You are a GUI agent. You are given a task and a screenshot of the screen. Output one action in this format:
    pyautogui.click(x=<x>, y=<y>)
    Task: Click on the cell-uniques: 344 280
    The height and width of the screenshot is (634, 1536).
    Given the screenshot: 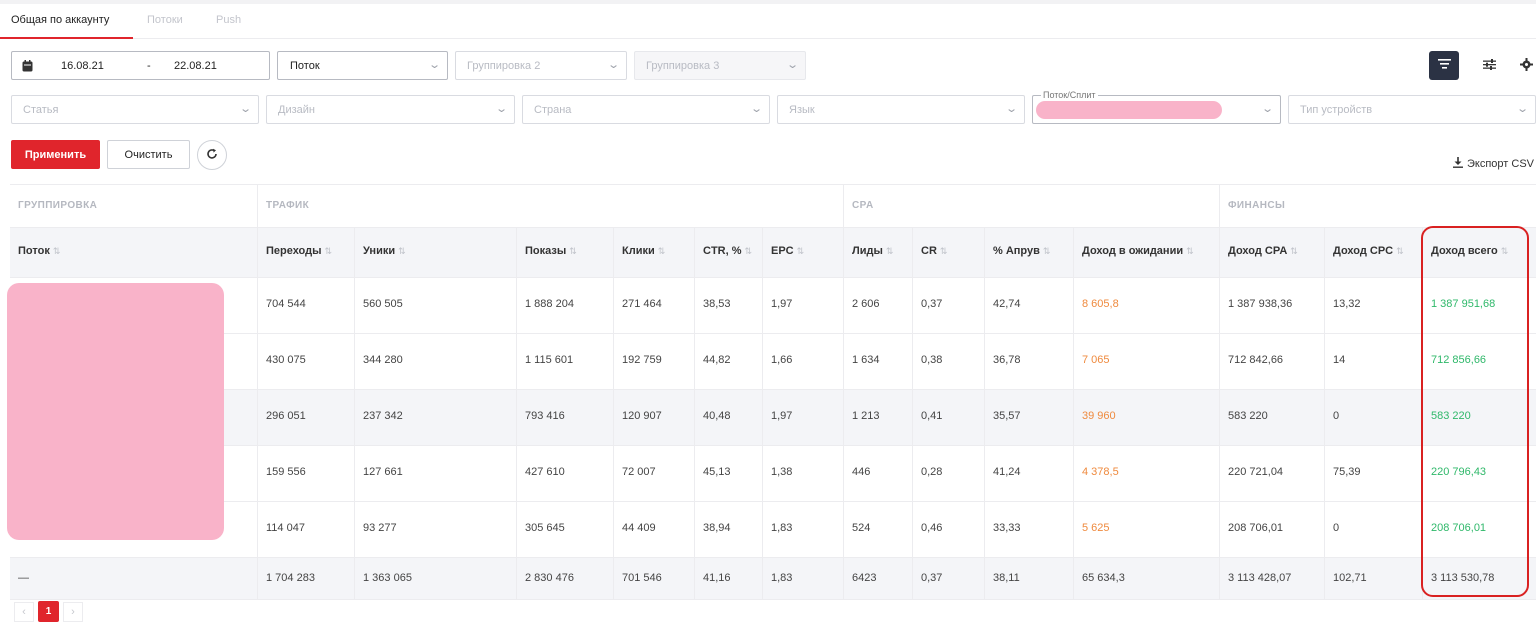 What is the action you would take?
    pyautogui.click(x=383, y=360)
    